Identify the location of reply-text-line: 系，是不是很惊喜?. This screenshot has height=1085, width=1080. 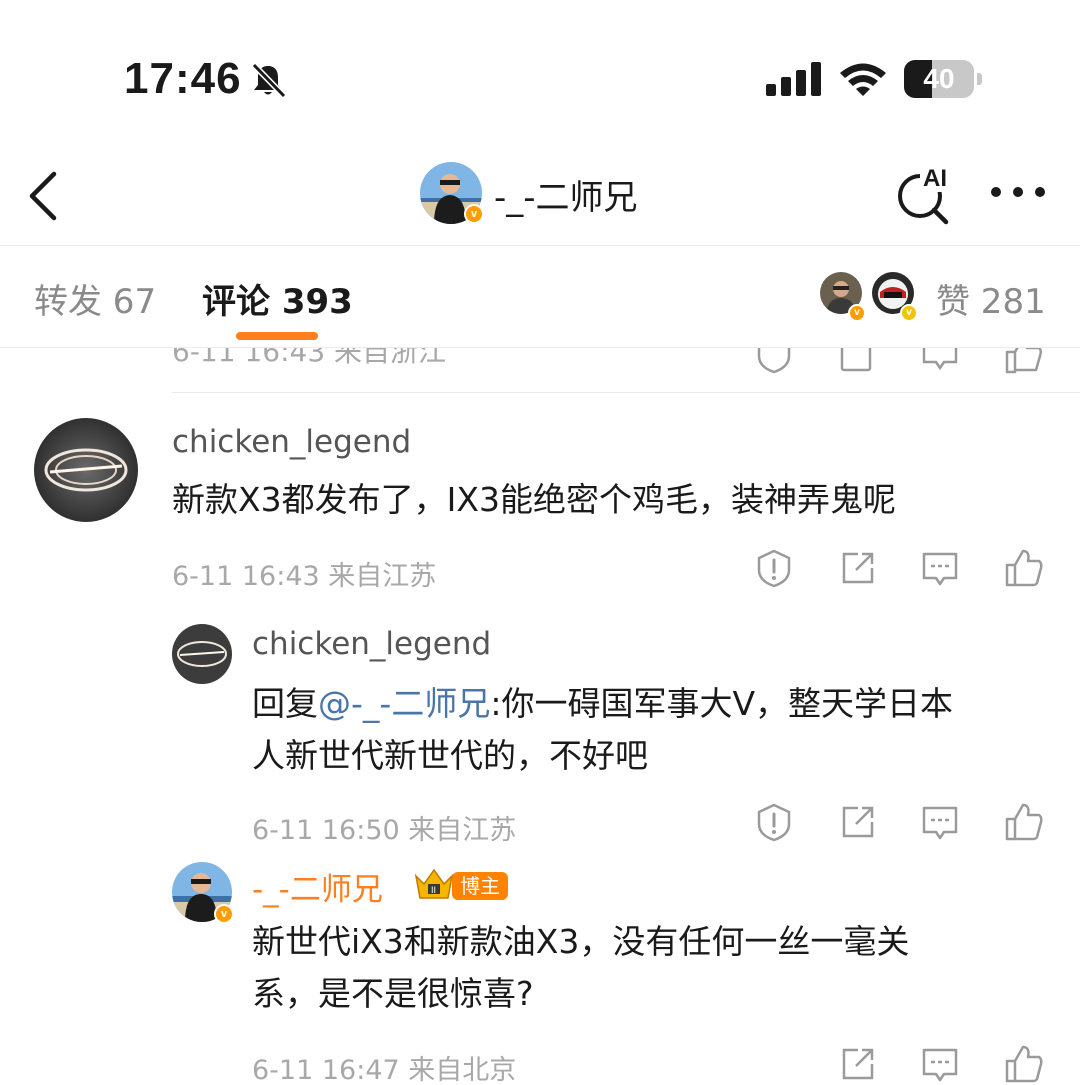
(393, 993).